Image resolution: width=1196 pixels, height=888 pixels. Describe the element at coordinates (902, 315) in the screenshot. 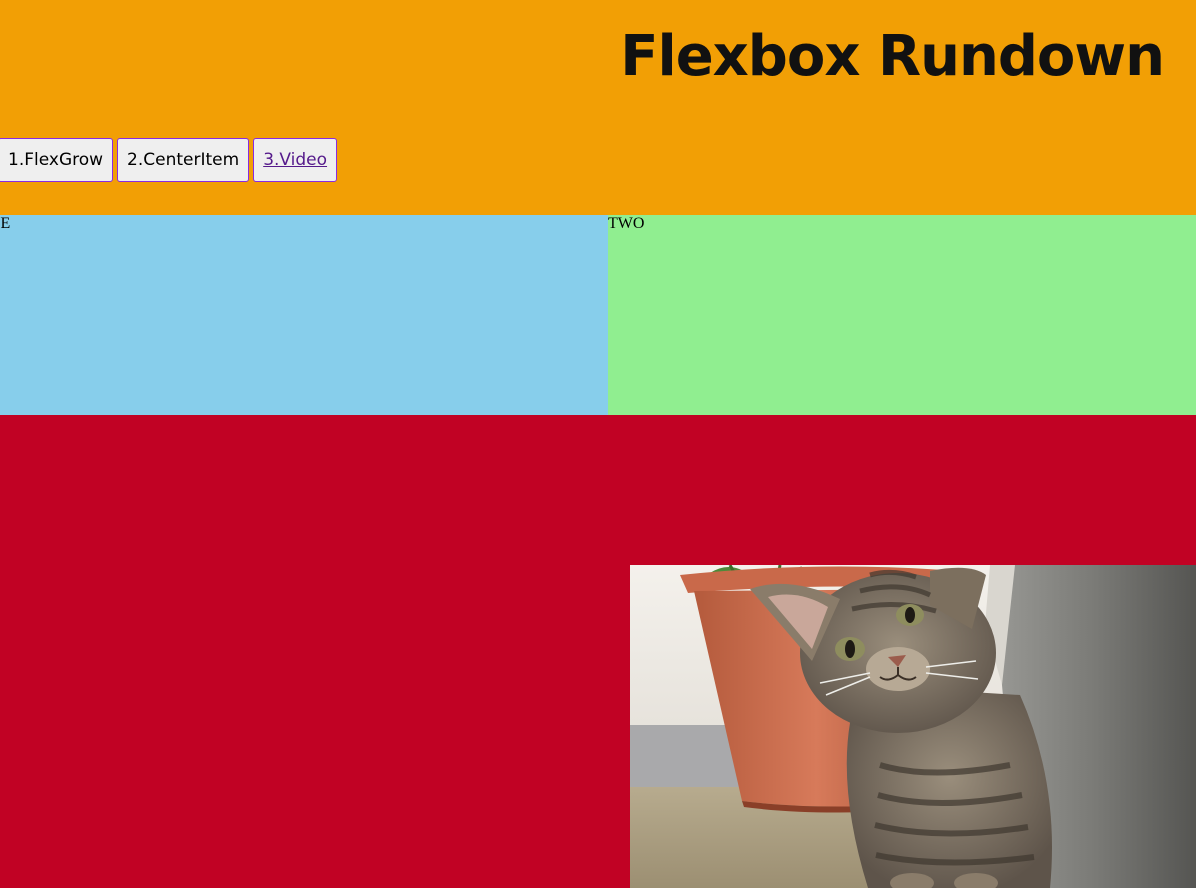

I see `flex-box-two: TWO` at that location.